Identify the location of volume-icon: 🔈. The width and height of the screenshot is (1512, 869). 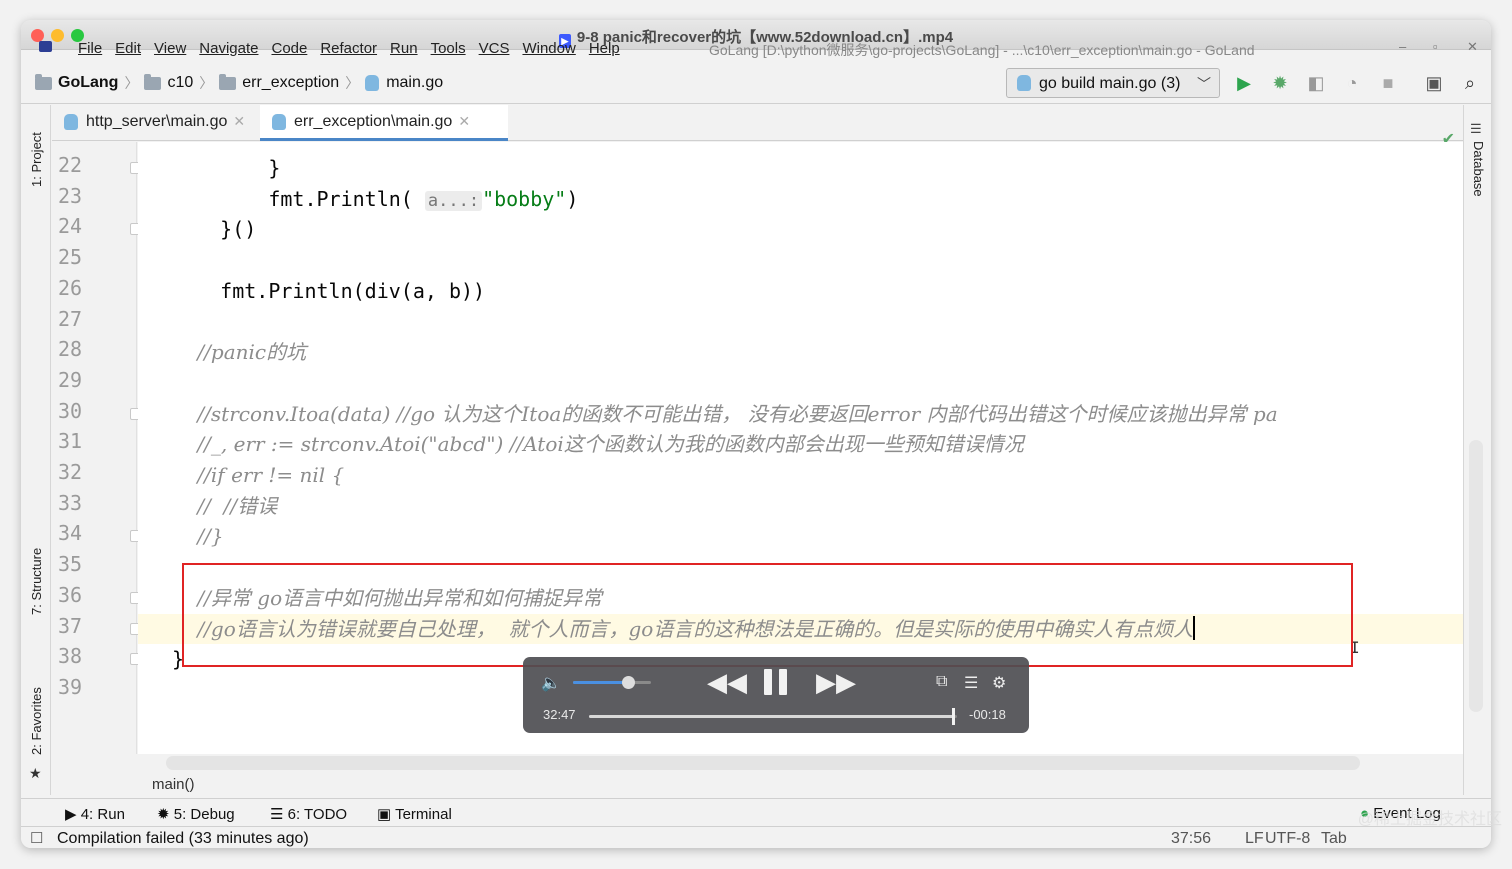
(551, 683).